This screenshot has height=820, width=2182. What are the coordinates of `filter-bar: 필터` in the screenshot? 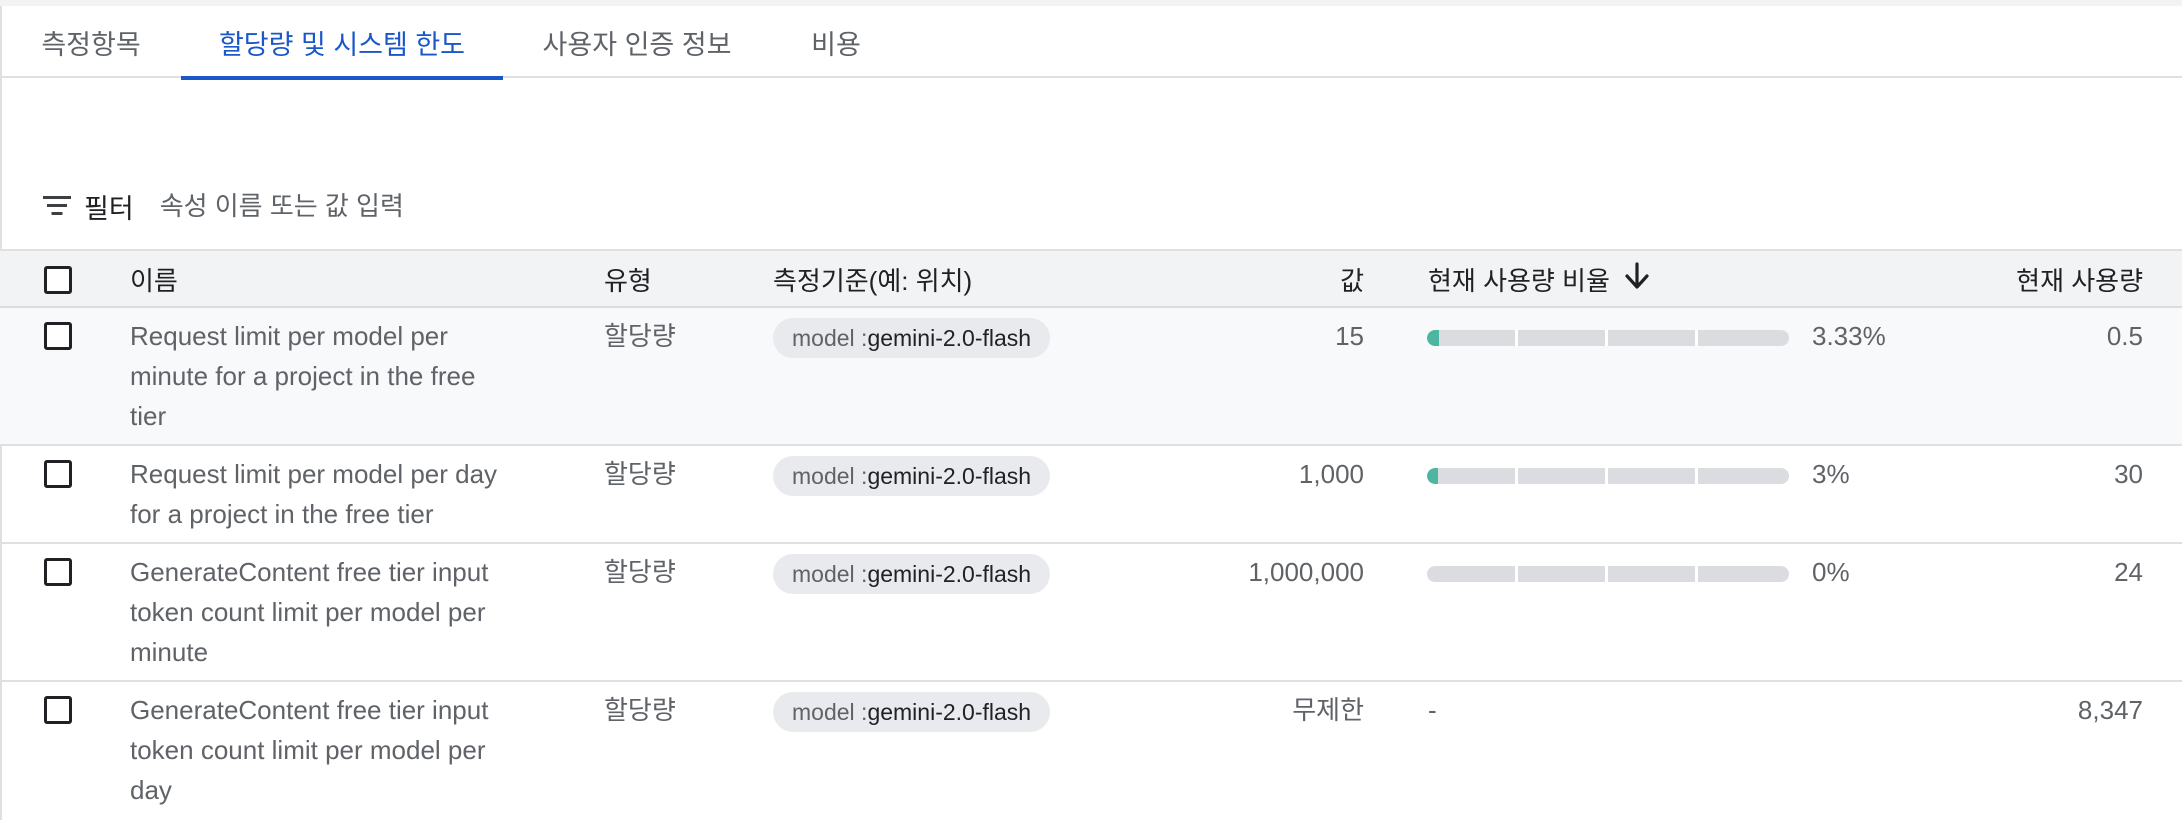 It's located at (451, 206).